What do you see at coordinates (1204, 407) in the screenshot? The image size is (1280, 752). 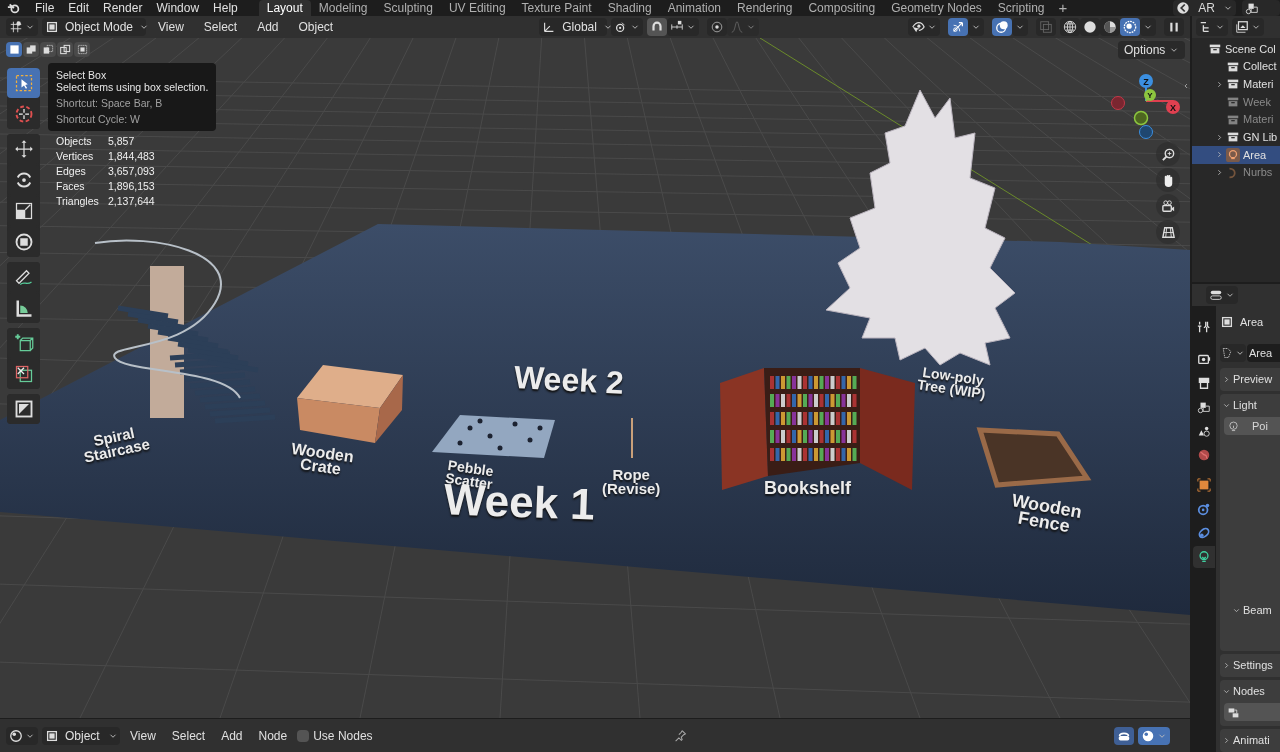 I see `view-layer-icon` at bounding box center [1204, 407].